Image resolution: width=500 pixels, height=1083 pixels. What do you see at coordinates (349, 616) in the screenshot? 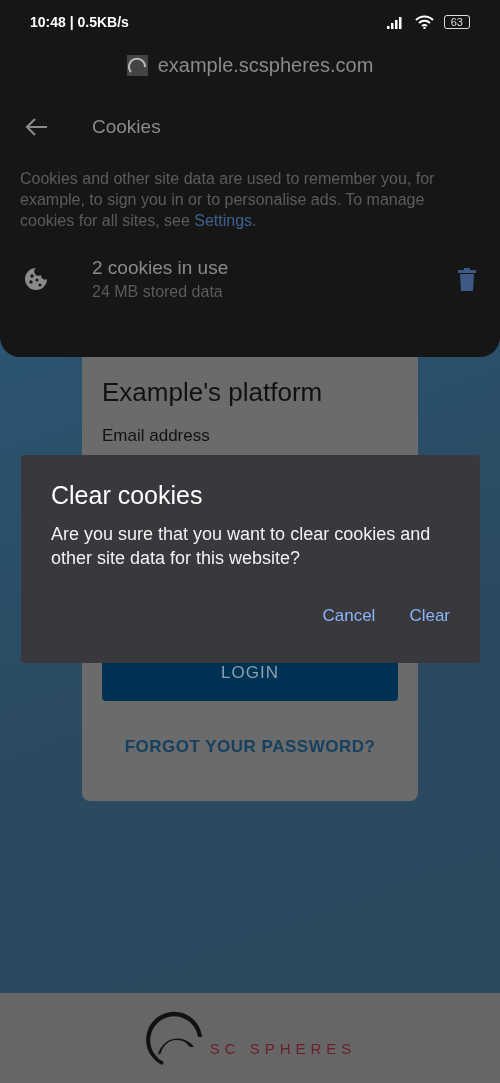
I see `dialog-button: Cancel` at bounding box center [349, 616].